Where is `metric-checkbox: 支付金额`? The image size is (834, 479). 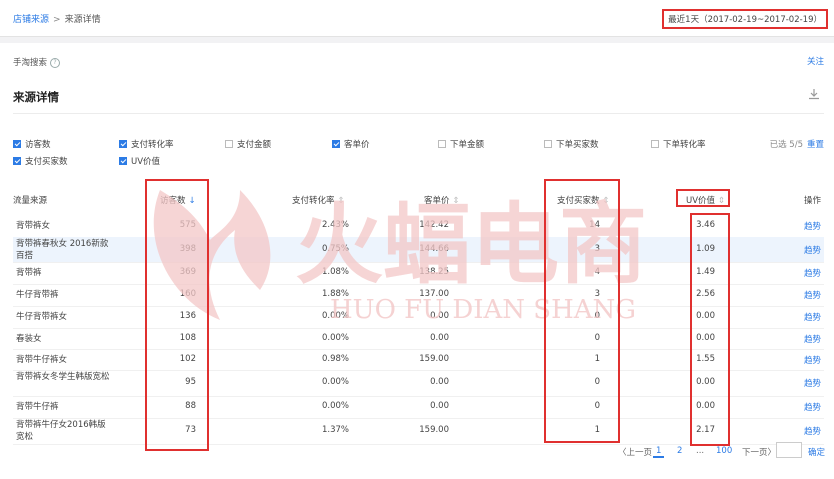
metric-checkbox: 支付金额 is located at coordinates (248, 144).